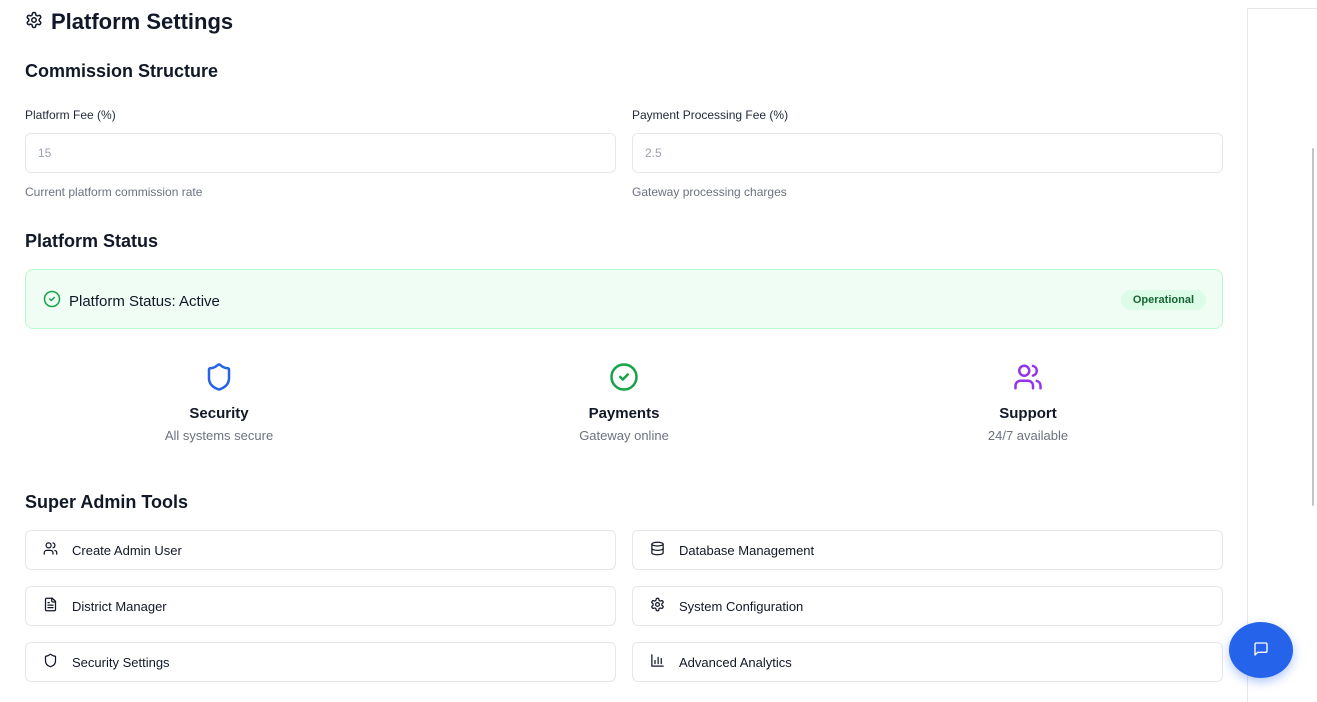 This screenshot has width=1317, height=702. What do you see at coordinates (92, 241) in the screenshot?
I see `status-heading: Platform Status` at bounding box center [92, 241].